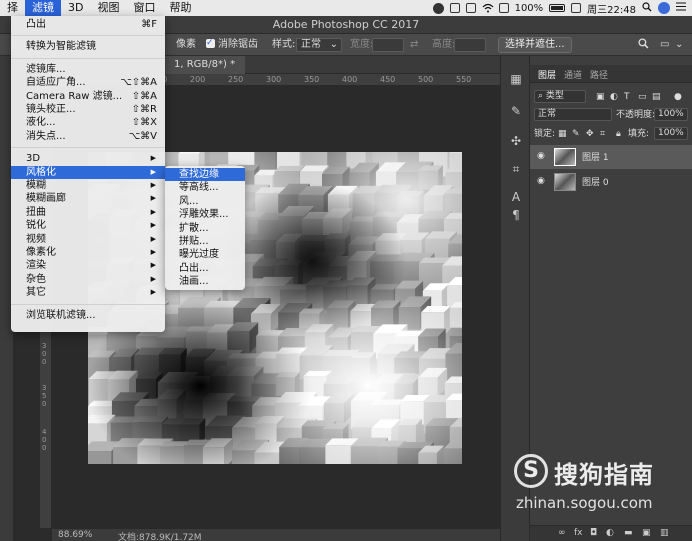 This screenshot has height=541, width=692. I want to click on fx-icon: fx, so click(578, 533).